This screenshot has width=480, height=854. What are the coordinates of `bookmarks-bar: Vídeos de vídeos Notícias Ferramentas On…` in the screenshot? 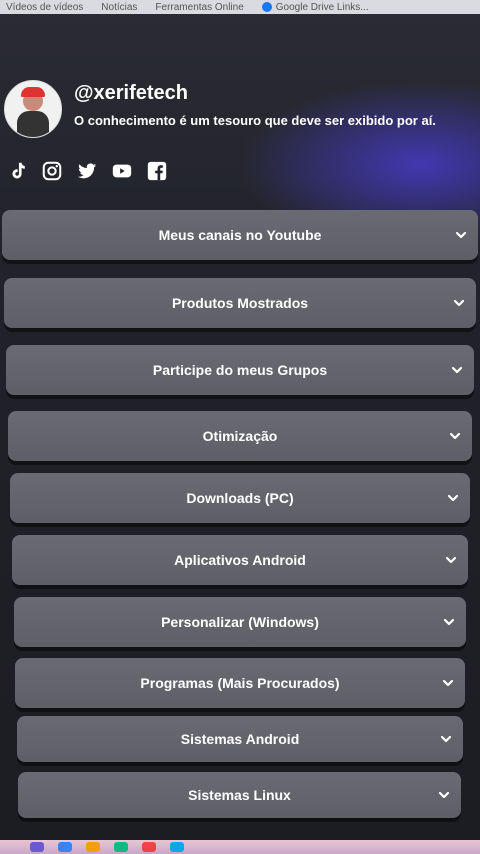 It's located at (240, 7).